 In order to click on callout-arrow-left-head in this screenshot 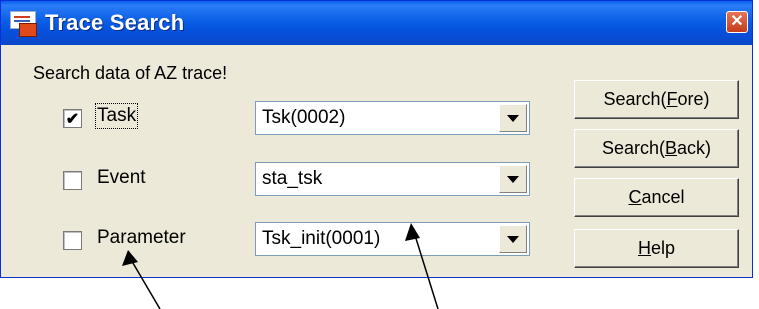, I will do `click(130, 258)`.